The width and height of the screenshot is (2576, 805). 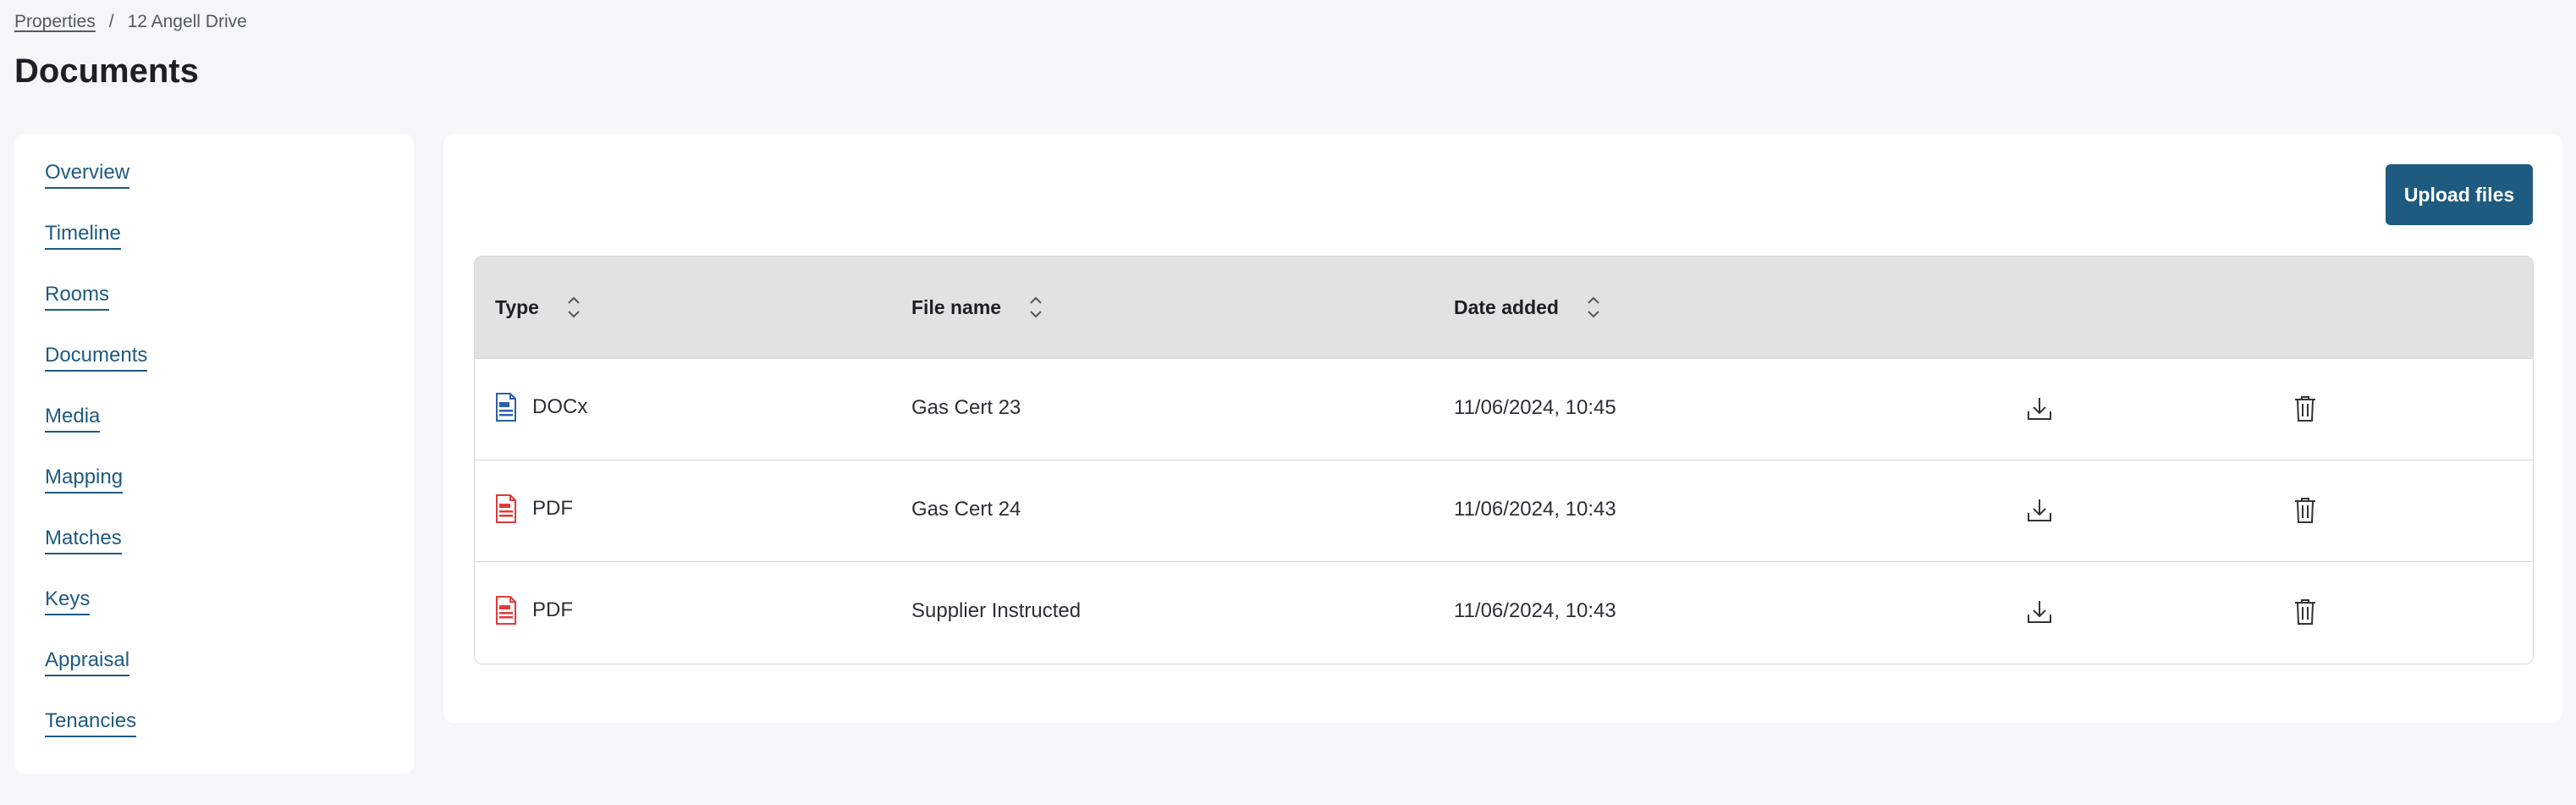 I want to click on column-header-file-name: File name, so click(x=977, y=307).